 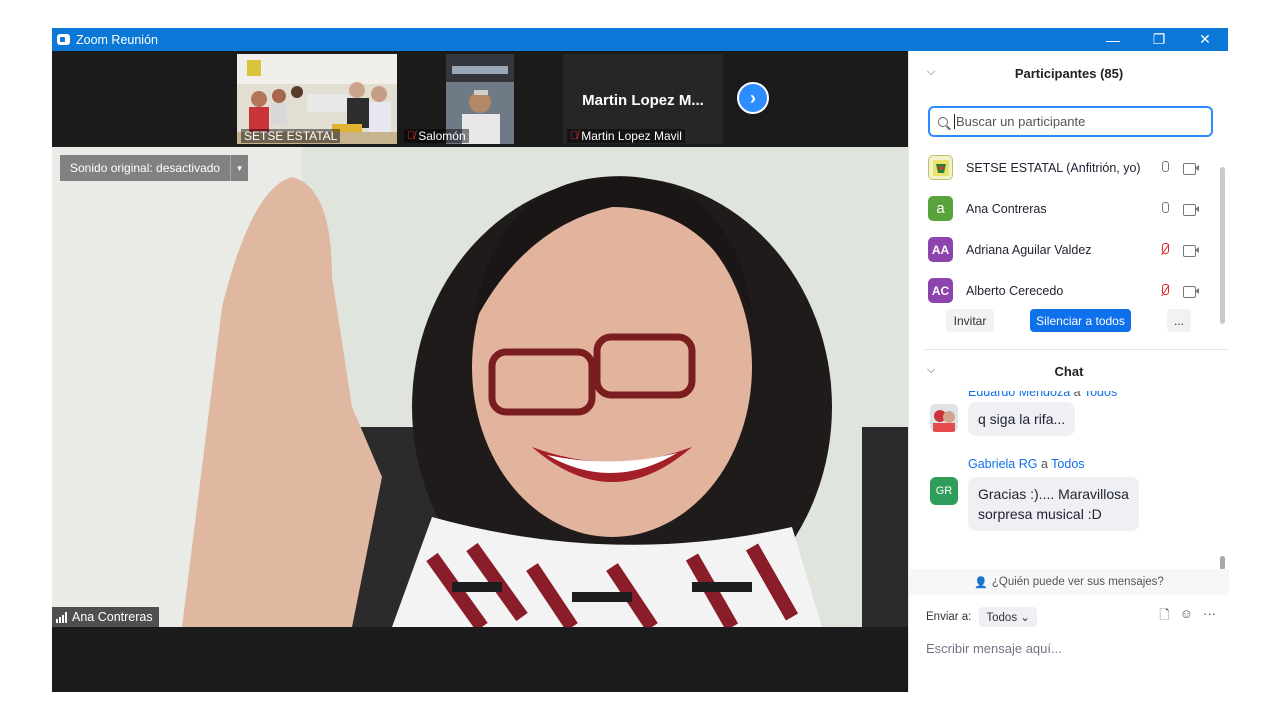 I want to click on participant-row: AC Alberto Cerecedo, so click(x=1064, y=290).